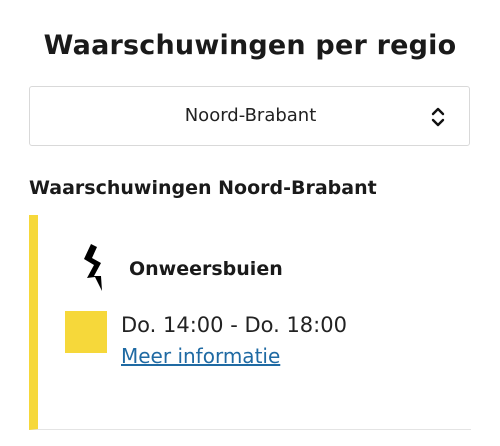 Image resolution: width=500 pixels, height=446 pixels. What do you see at coordinates (203, 188) in the screenshot?
I see `section-title: Waarschuwingen Noord-Brabant` at bounding box center [203, 188].